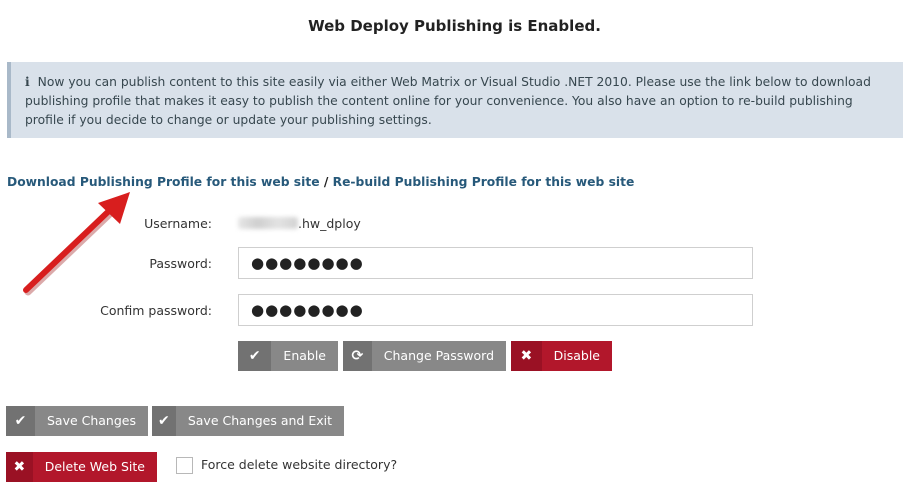 The width and height of the screenshot is (909, 485). What do you see at coordinates (288, 356) in the screenshot?
I see `enable-button: ✔ Enable` at bounding box center [288, 356].